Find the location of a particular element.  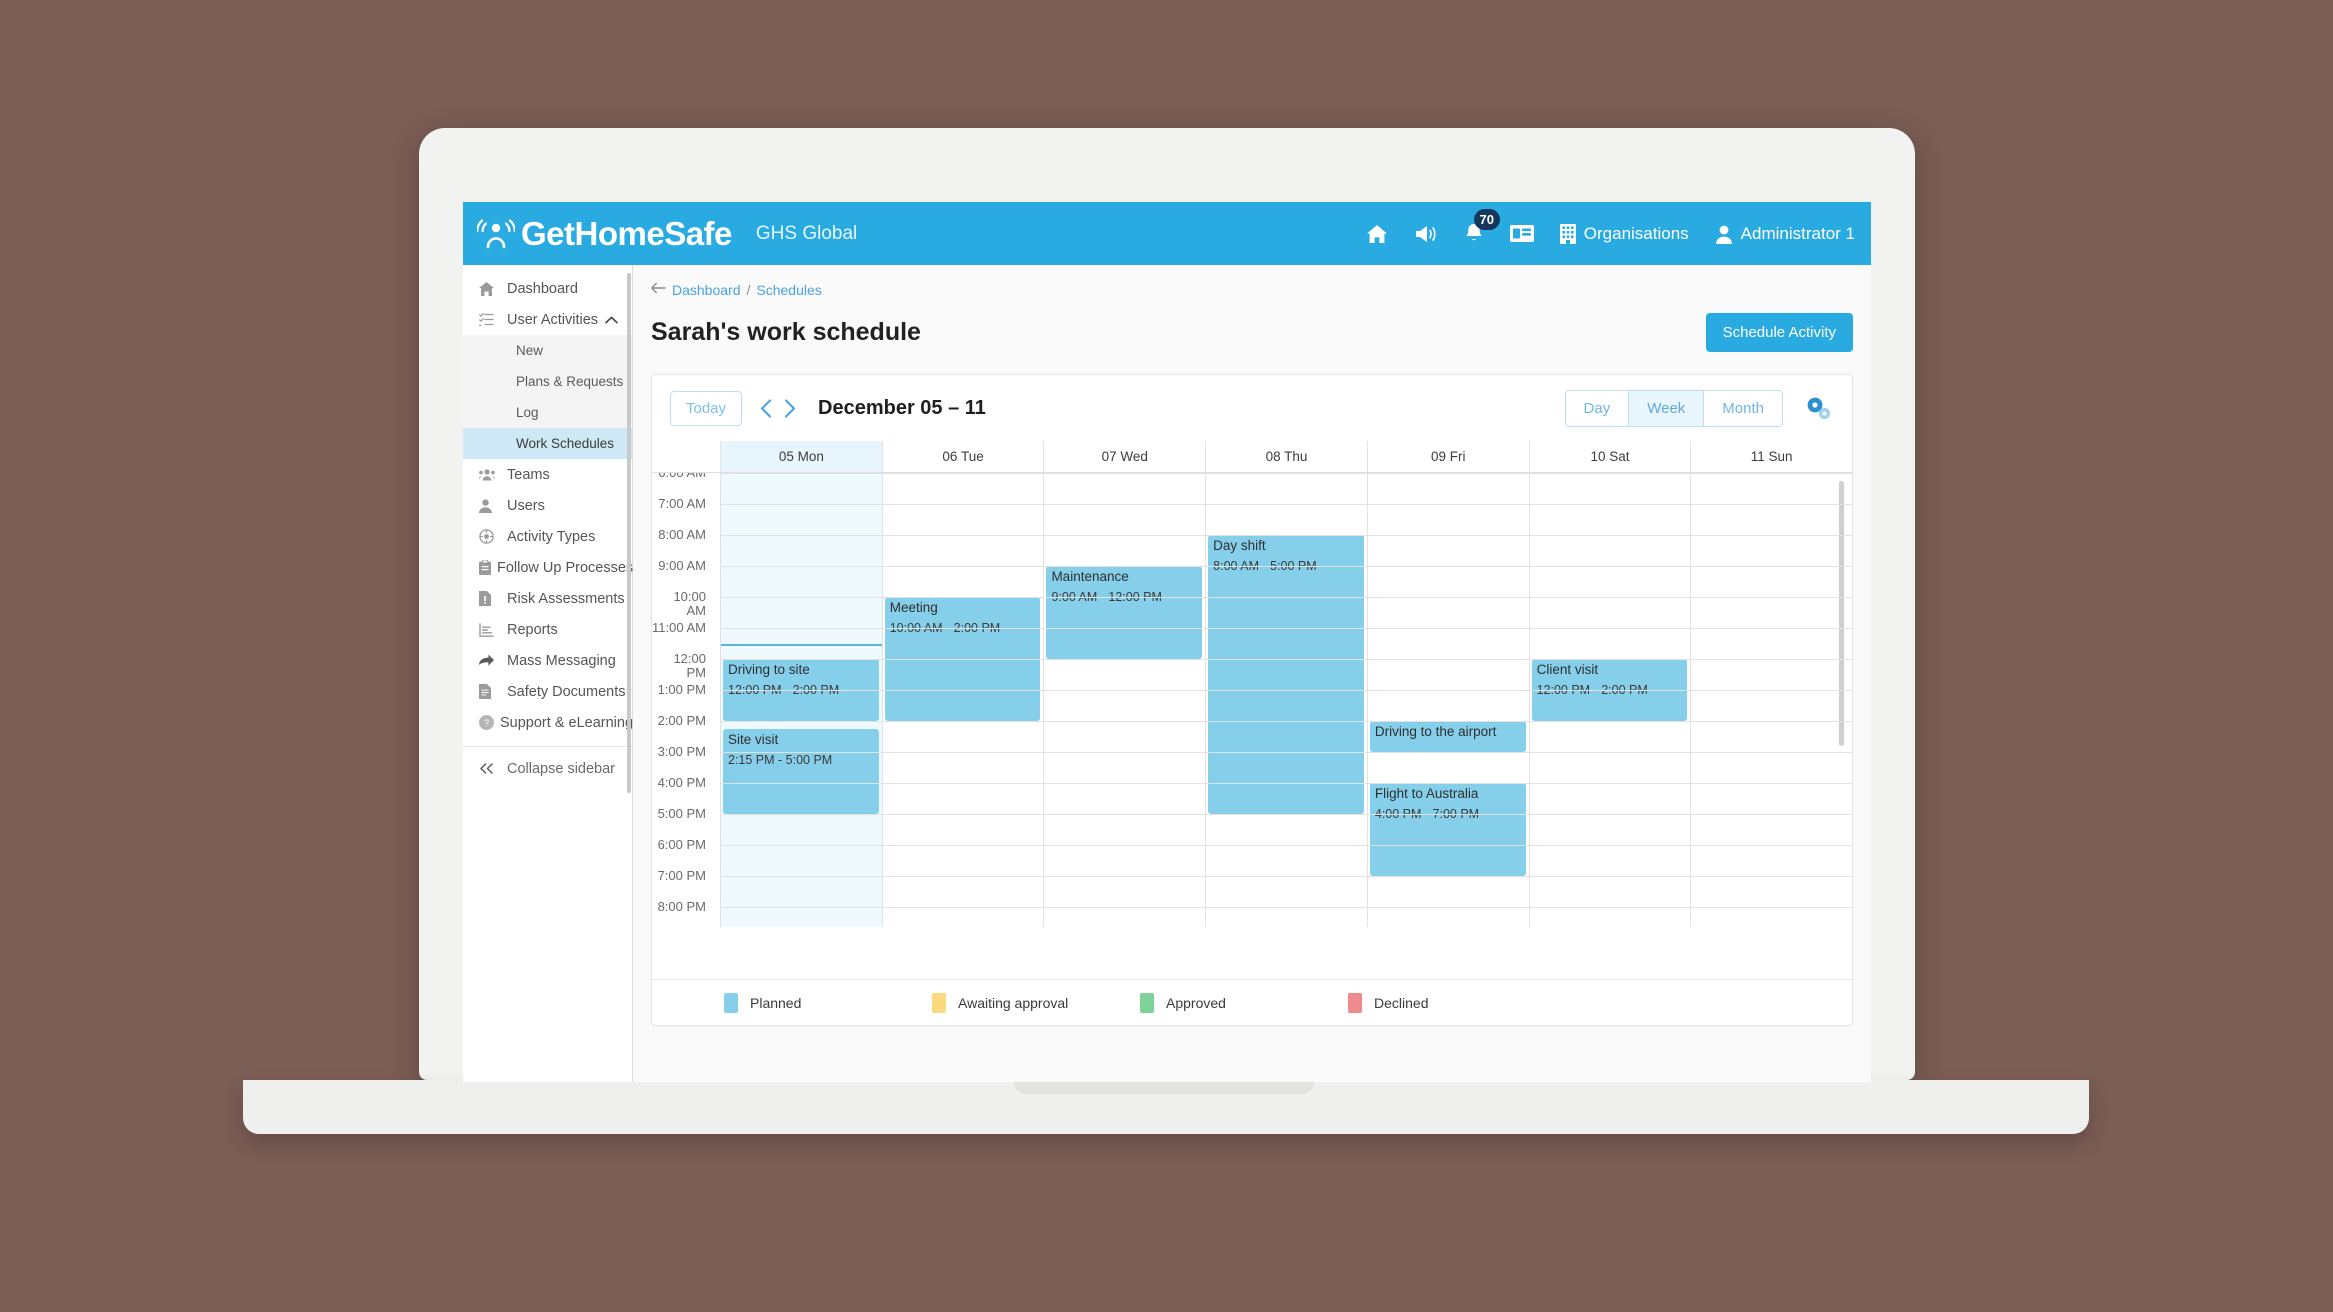

day-header-06-tue: 06 Tue is located at coordinates (962, 456).